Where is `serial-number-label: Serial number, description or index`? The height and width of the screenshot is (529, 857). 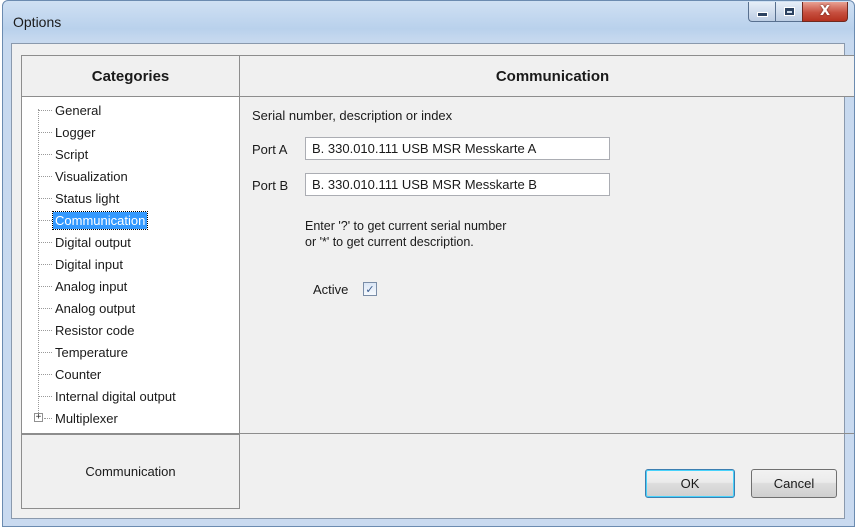
serial-number-label: Serial number, description or index is located at coordinates (352, 115).